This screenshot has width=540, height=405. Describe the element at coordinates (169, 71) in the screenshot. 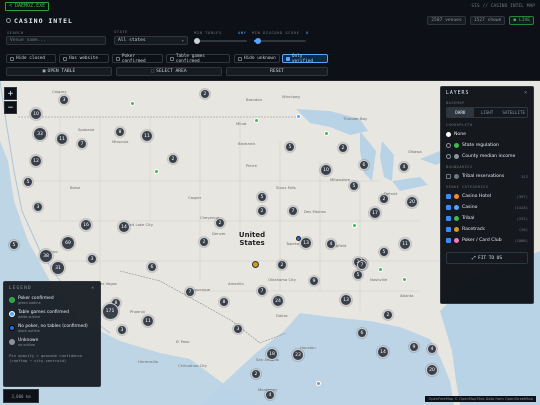

I see `select-area-button: ⬚ SELECT AREA` at that location.